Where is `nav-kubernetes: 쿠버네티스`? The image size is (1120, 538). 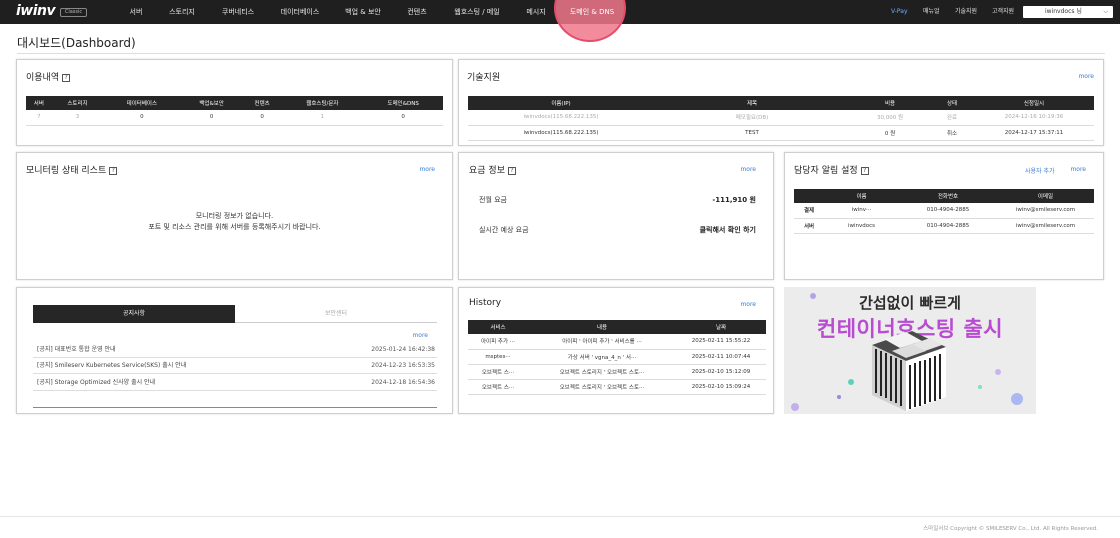 nav-kubernetes: 쿠버네티스 is located at coordinates (238, 12).